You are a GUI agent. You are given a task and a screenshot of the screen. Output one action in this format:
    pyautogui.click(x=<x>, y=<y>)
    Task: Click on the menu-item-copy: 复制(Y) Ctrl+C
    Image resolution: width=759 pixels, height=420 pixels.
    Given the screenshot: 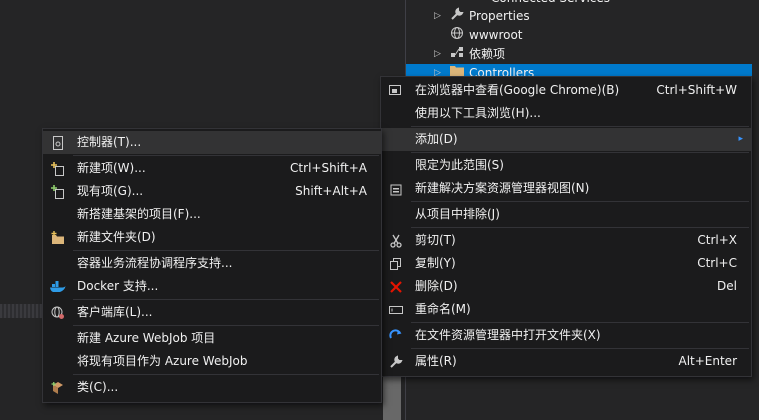 What is the action you would take?
    pyautogui.click(x=566, y=263)
    